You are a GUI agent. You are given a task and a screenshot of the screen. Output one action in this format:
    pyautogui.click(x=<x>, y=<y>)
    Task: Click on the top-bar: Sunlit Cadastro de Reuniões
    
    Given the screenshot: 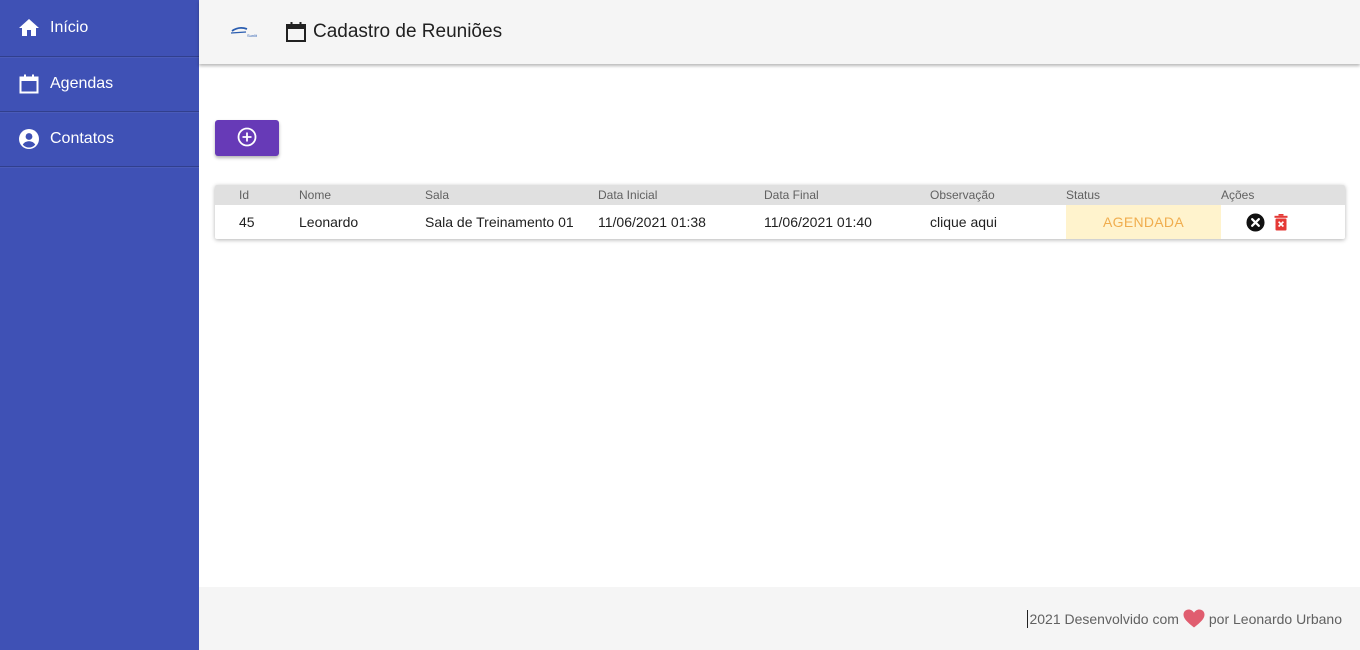 What is the action you would take?
    pyautogui.click(x=779, y=32)
    